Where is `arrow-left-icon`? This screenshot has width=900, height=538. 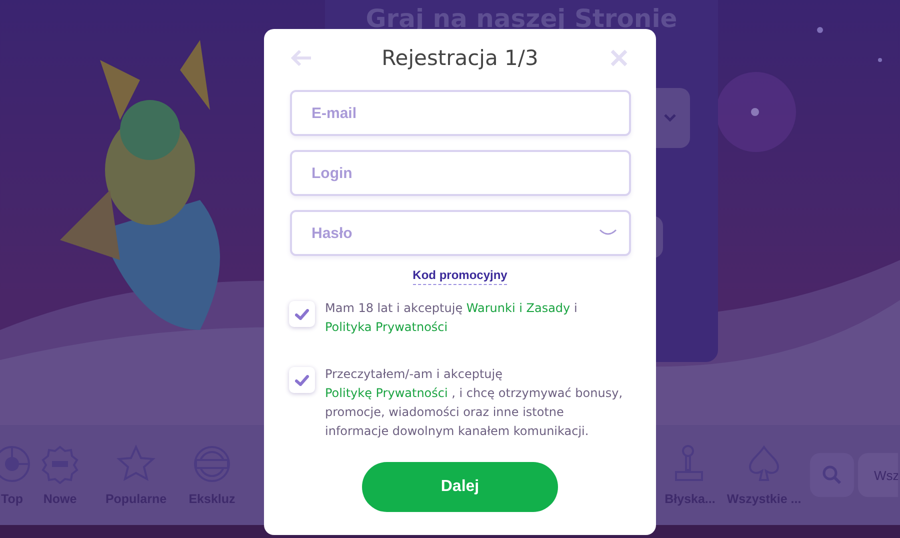
arrow-left-icon is located at coordinates (301, 58).